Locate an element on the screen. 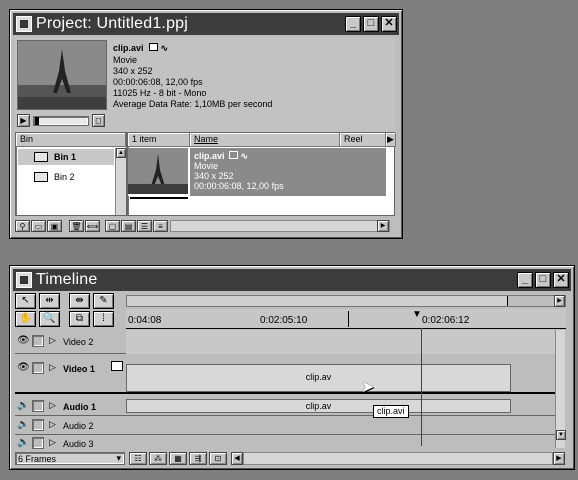 This screenshot has height=480, width=578. clip-name: clip.avi ∿ is located at coordinates (140, 48).